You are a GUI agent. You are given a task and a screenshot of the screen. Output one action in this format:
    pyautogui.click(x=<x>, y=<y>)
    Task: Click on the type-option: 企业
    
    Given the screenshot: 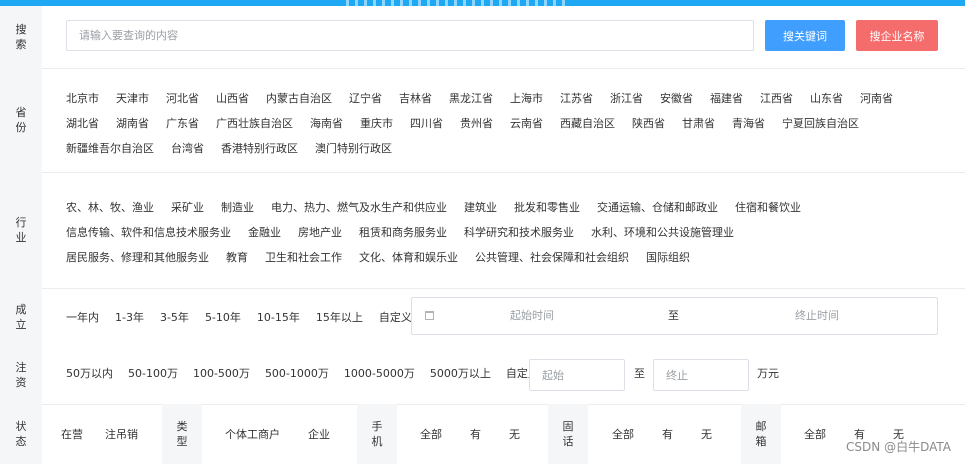 What is the action you would take?
    pyautogui.click(x=319, y=434)
    